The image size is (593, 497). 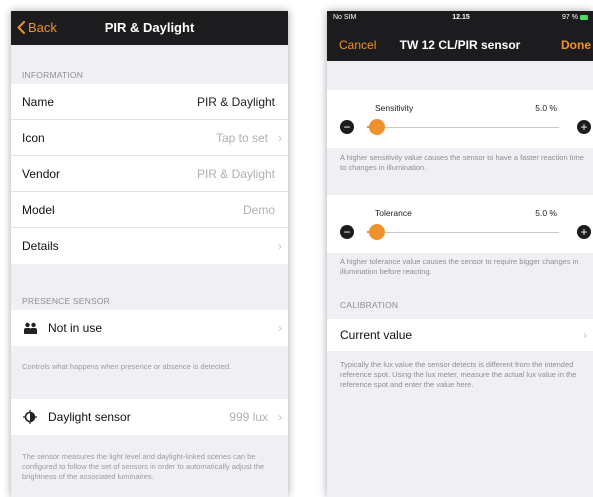 I want to click on sensitivity-label: Sensitivity, so click(x=394, y=108).